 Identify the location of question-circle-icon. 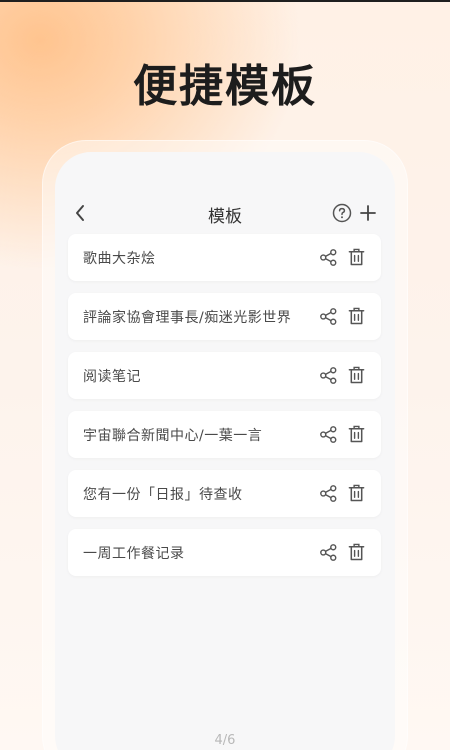
(342, 213).